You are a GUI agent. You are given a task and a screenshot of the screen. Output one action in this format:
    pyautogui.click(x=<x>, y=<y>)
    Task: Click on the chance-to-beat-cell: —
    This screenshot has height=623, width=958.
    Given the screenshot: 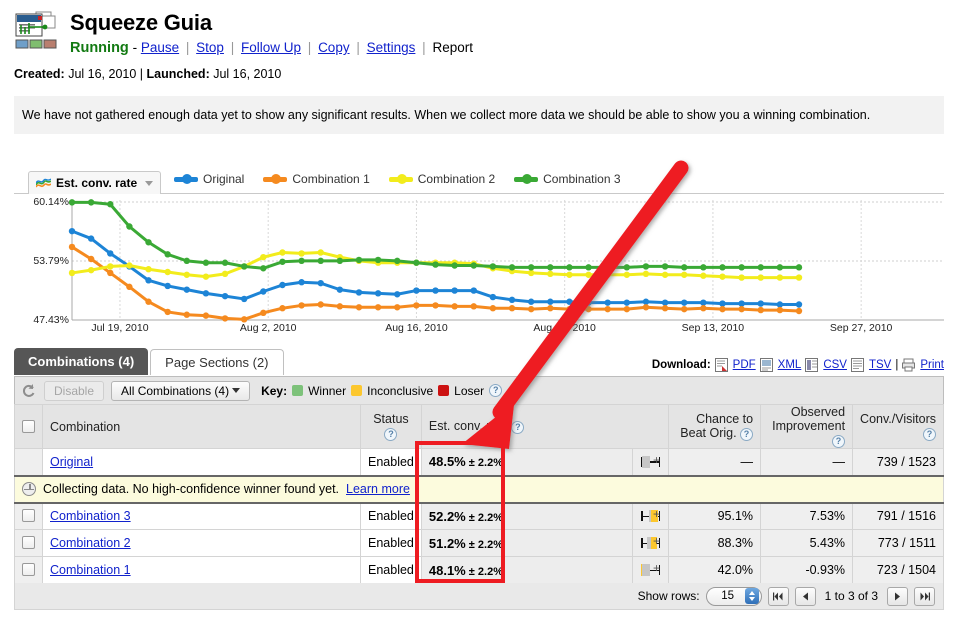 What is the action you would take?
    pyautogui.click(x=715, y=462)
    